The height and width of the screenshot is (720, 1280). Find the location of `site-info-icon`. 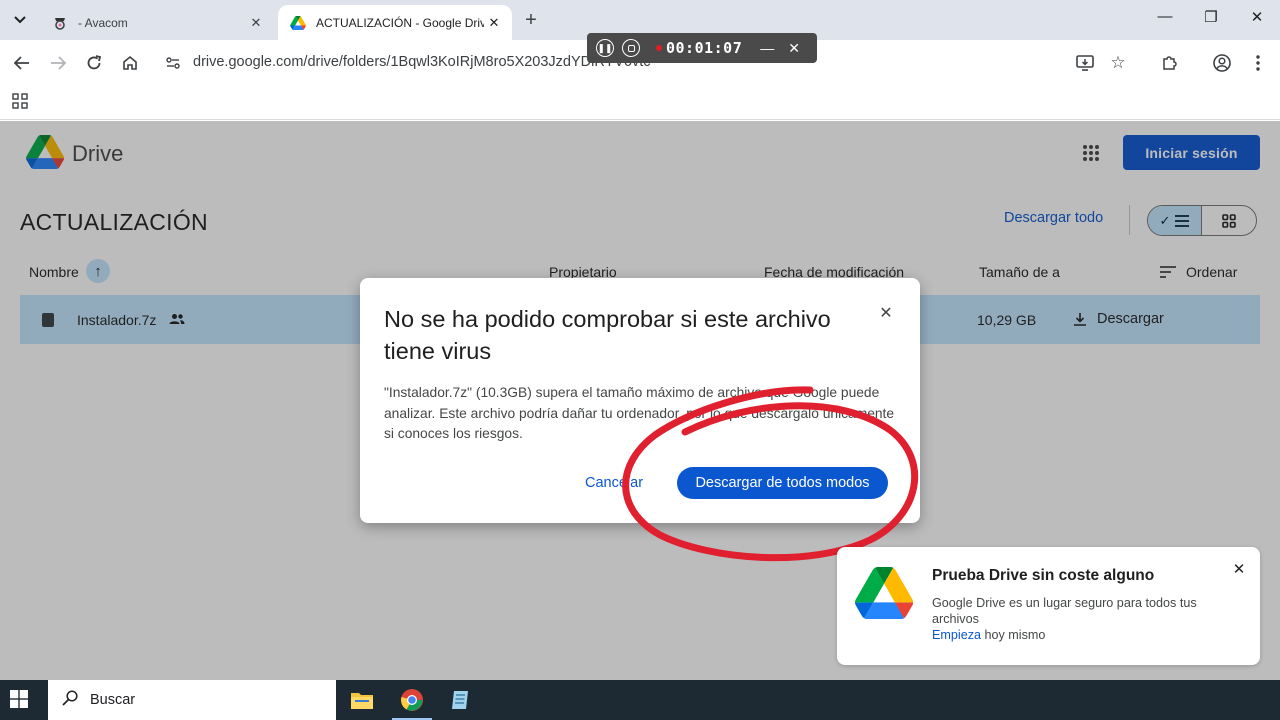

site-info-icon is located at coordinates (173, 63).